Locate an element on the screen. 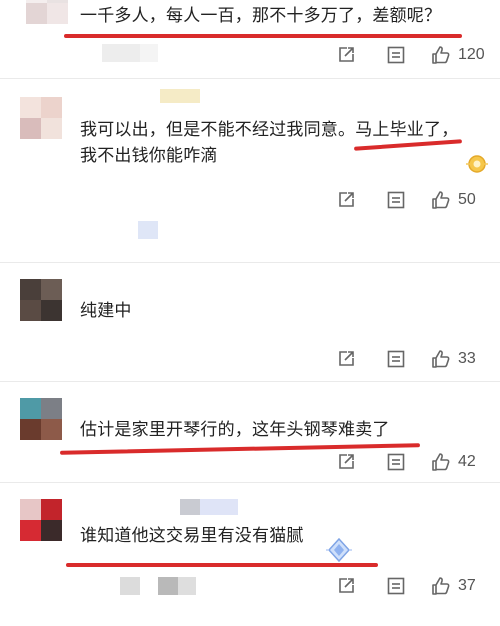 The image size is (500, 626). comment-text: 估计是家里开琴行的，这年头钢琴难卖了 is located at coordinates (235, 430).